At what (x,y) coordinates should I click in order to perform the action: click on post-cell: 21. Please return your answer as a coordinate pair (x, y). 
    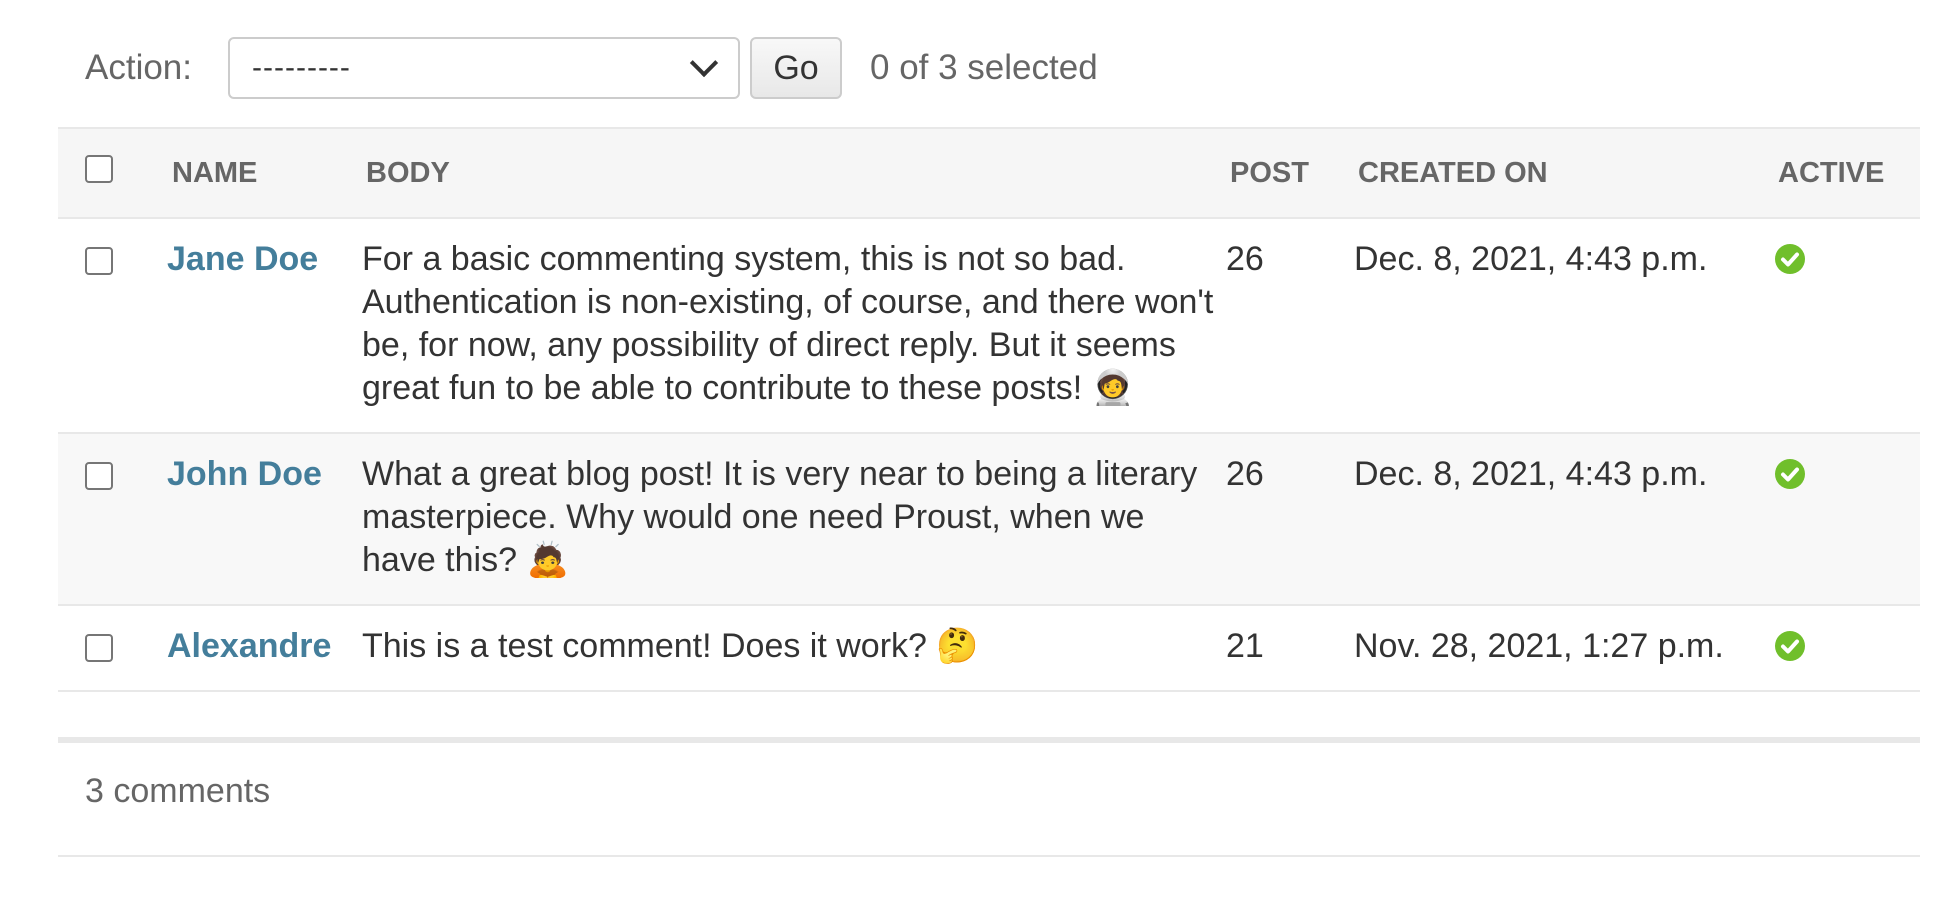
    Looking at the image, I should click on (1245, 646).